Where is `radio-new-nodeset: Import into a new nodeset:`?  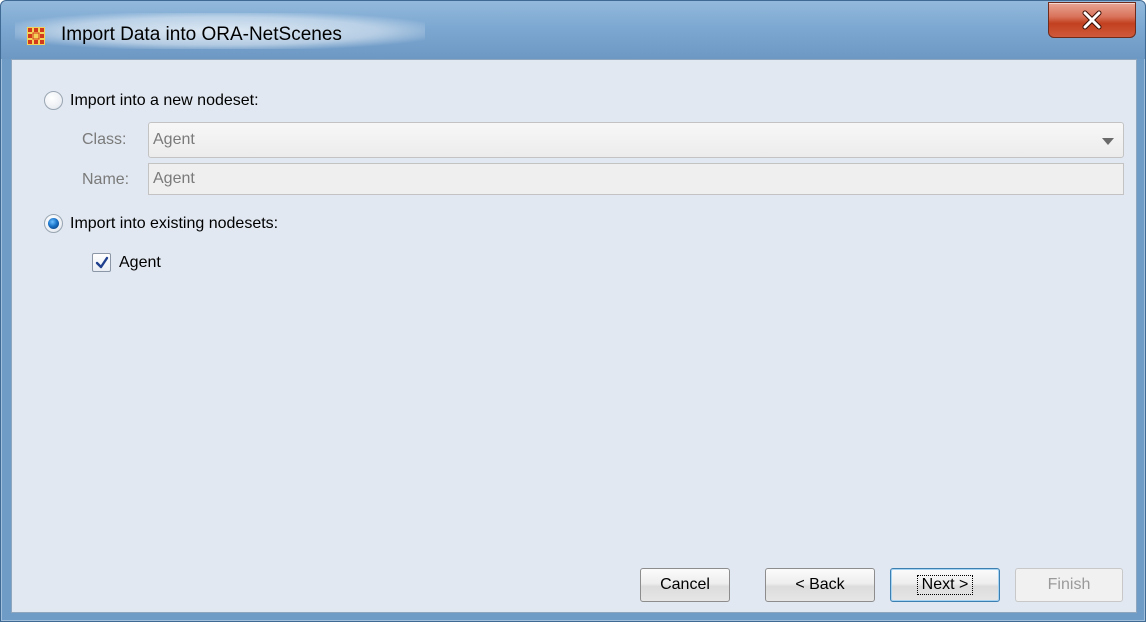
radio-new-nodeset: Import into a new nodeset: is located at coordinates (151, 100).